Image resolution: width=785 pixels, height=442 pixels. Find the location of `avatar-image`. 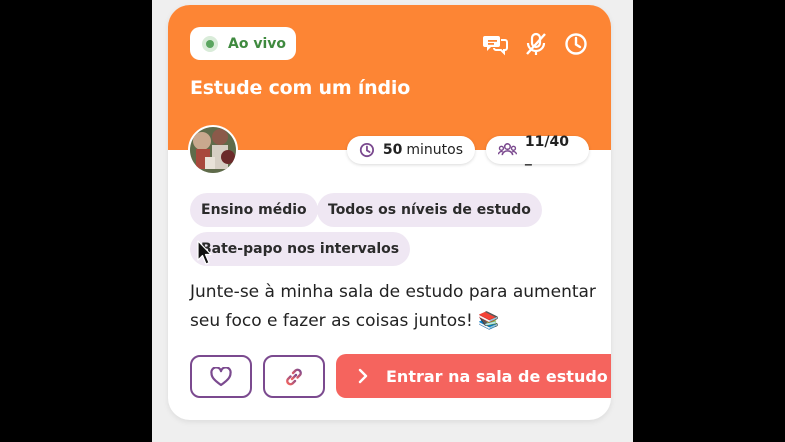

avatar-image is located at coordinates (213, 150).